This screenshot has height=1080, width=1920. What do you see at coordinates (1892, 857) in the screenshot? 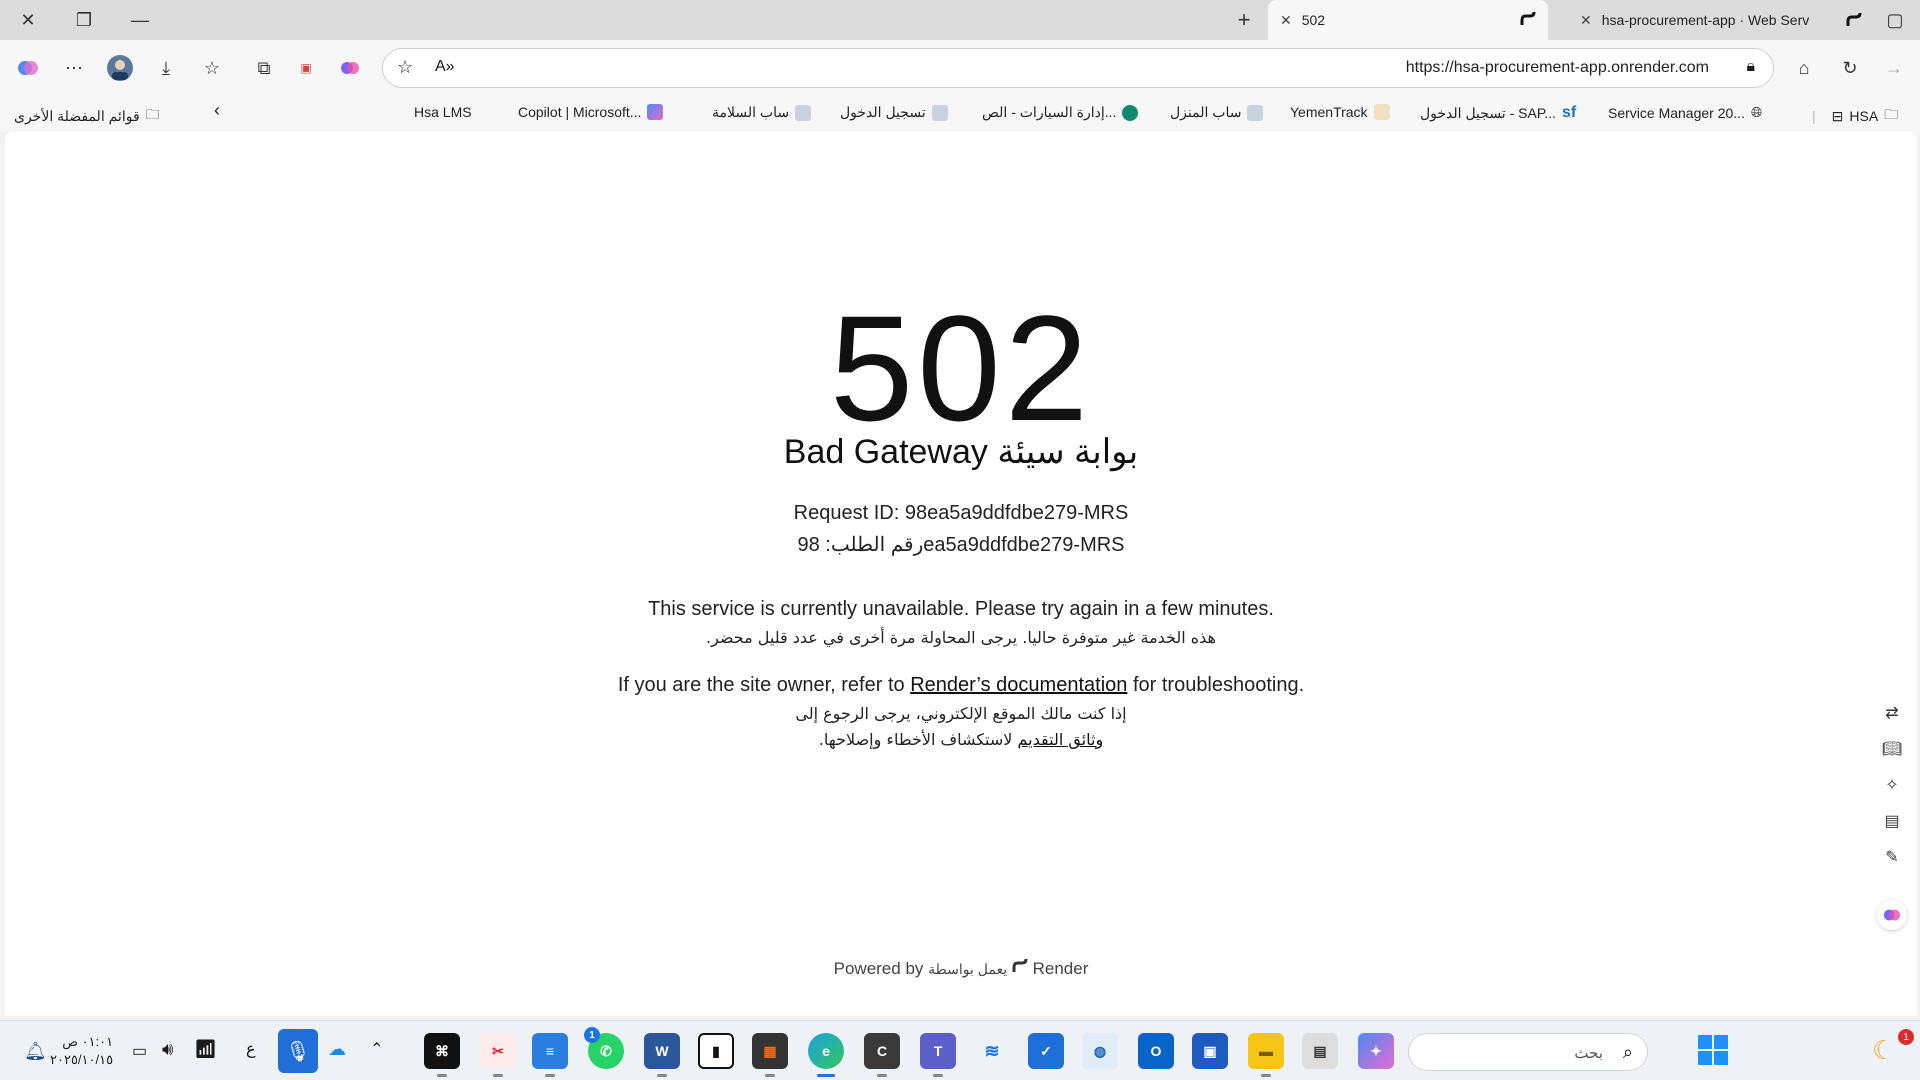
I see `notes-icon: ✎` at bounding box center [1892, 857].